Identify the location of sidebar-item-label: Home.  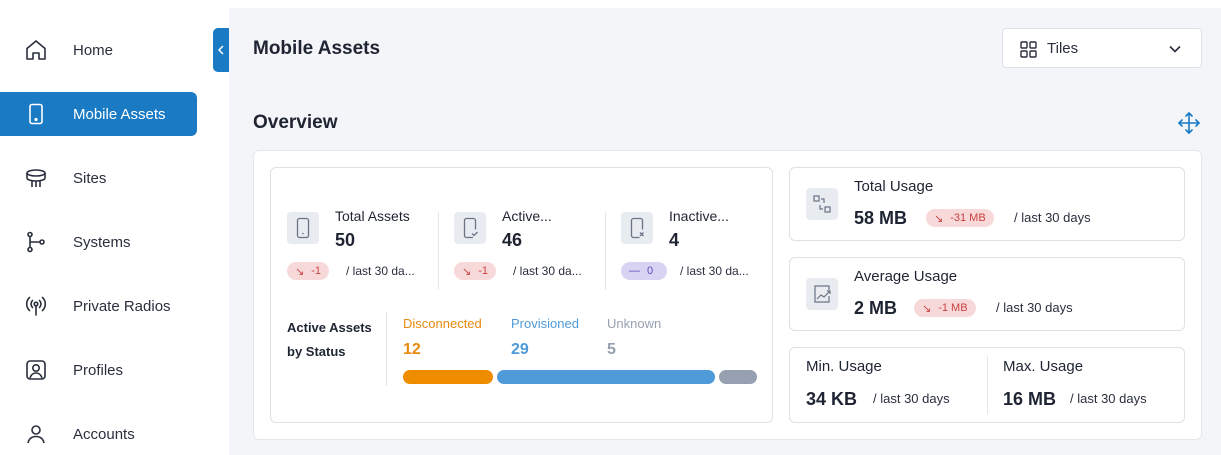
(93, 50).